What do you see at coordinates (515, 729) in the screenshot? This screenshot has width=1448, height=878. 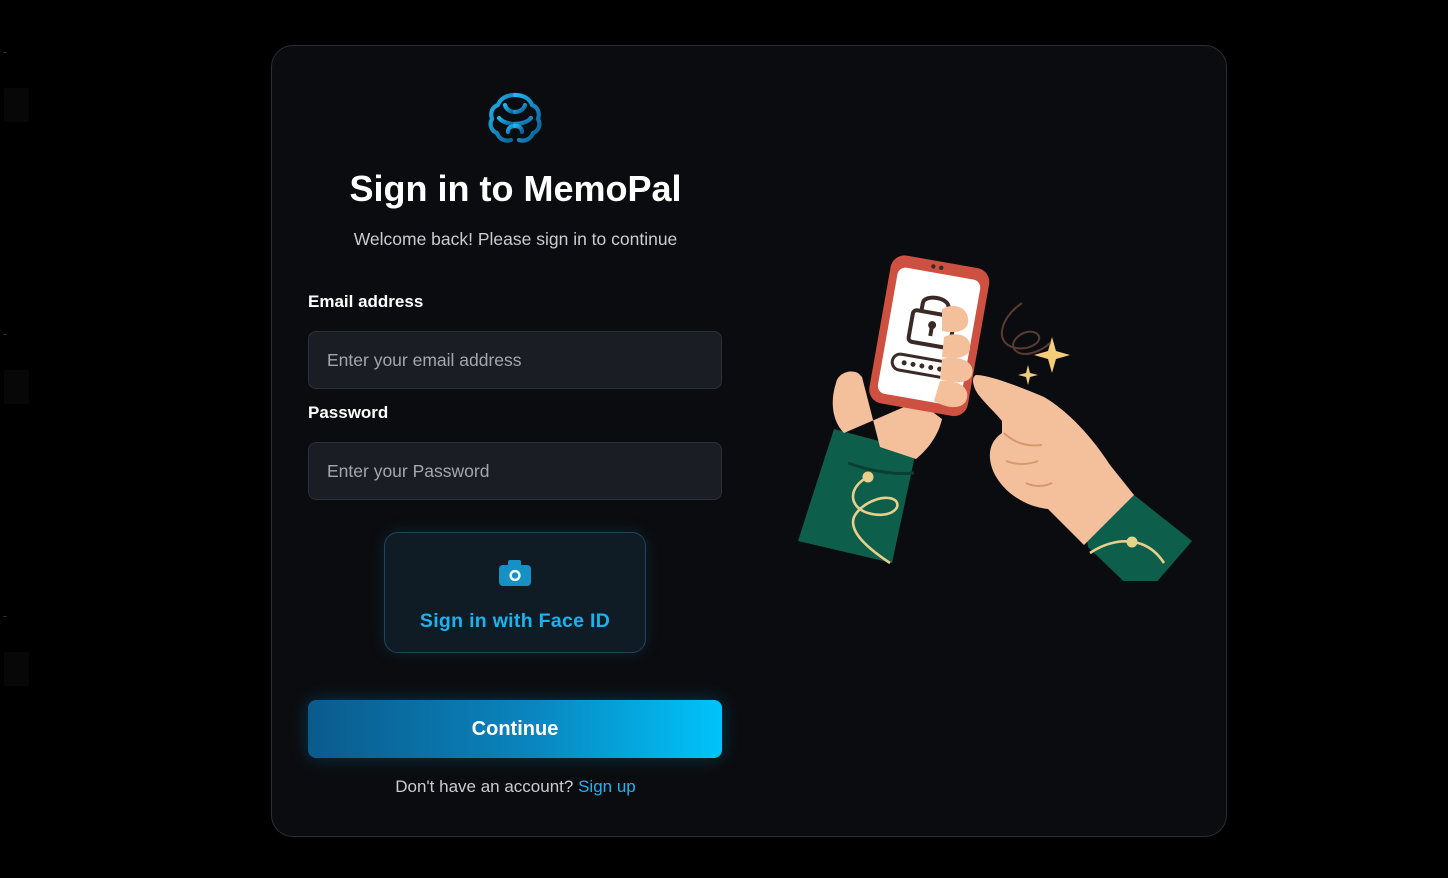 I see `continue-button: Continue` at bounding box center [515, 729].